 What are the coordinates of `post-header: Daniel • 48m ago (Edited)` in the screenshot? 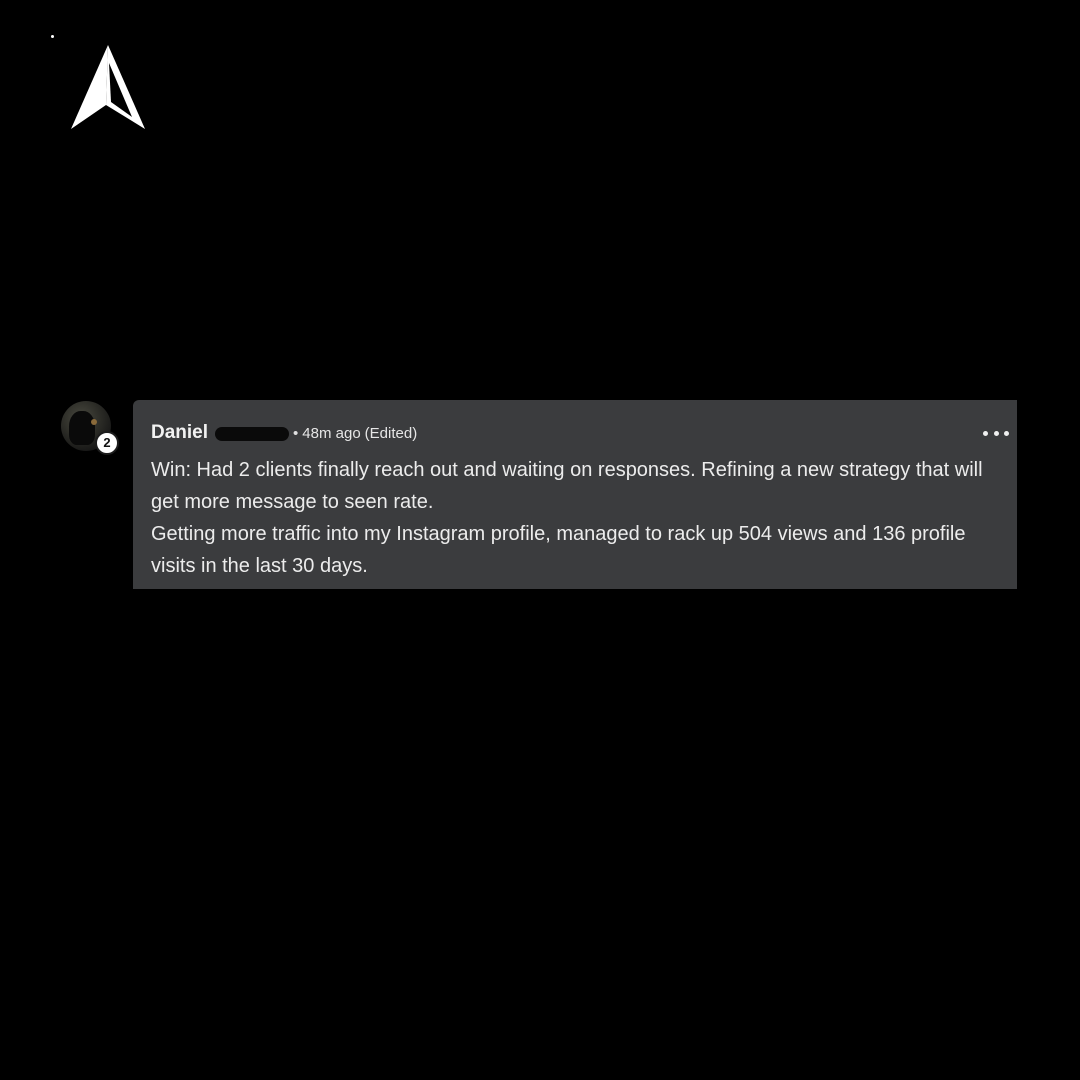 It's located at (575, 433).